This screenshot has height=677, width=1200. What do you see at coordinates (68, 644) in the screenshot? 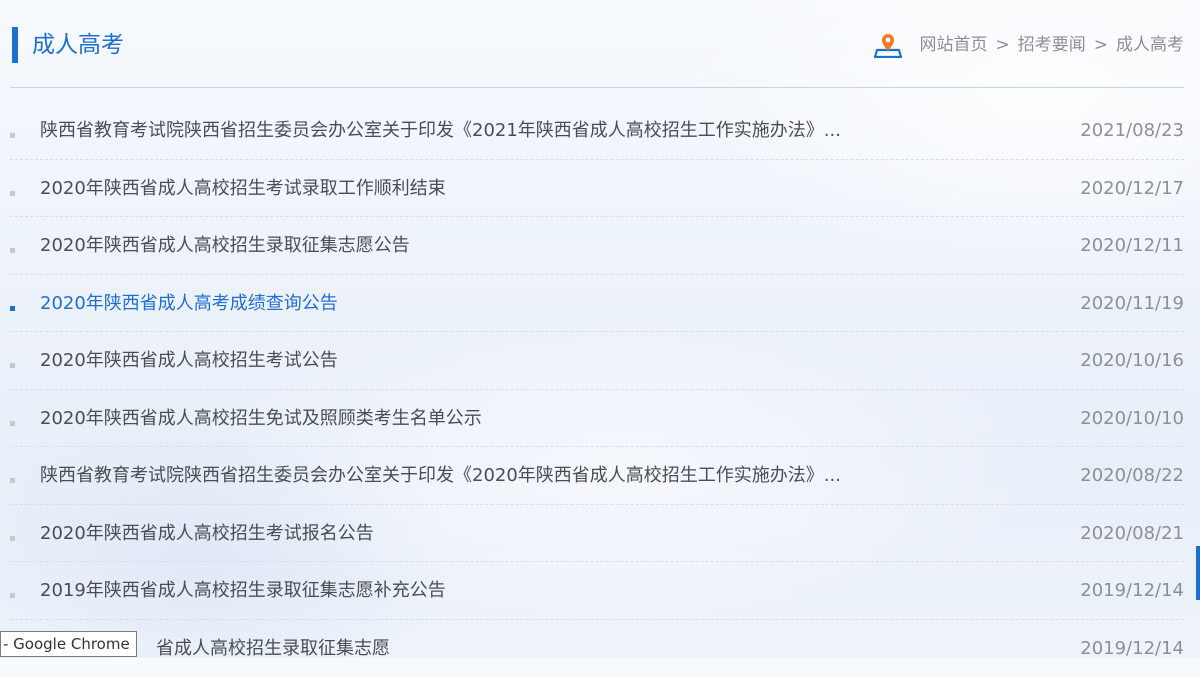
I see `browser-tooltip: - Google Chrome` at bounding box center [68, 644].